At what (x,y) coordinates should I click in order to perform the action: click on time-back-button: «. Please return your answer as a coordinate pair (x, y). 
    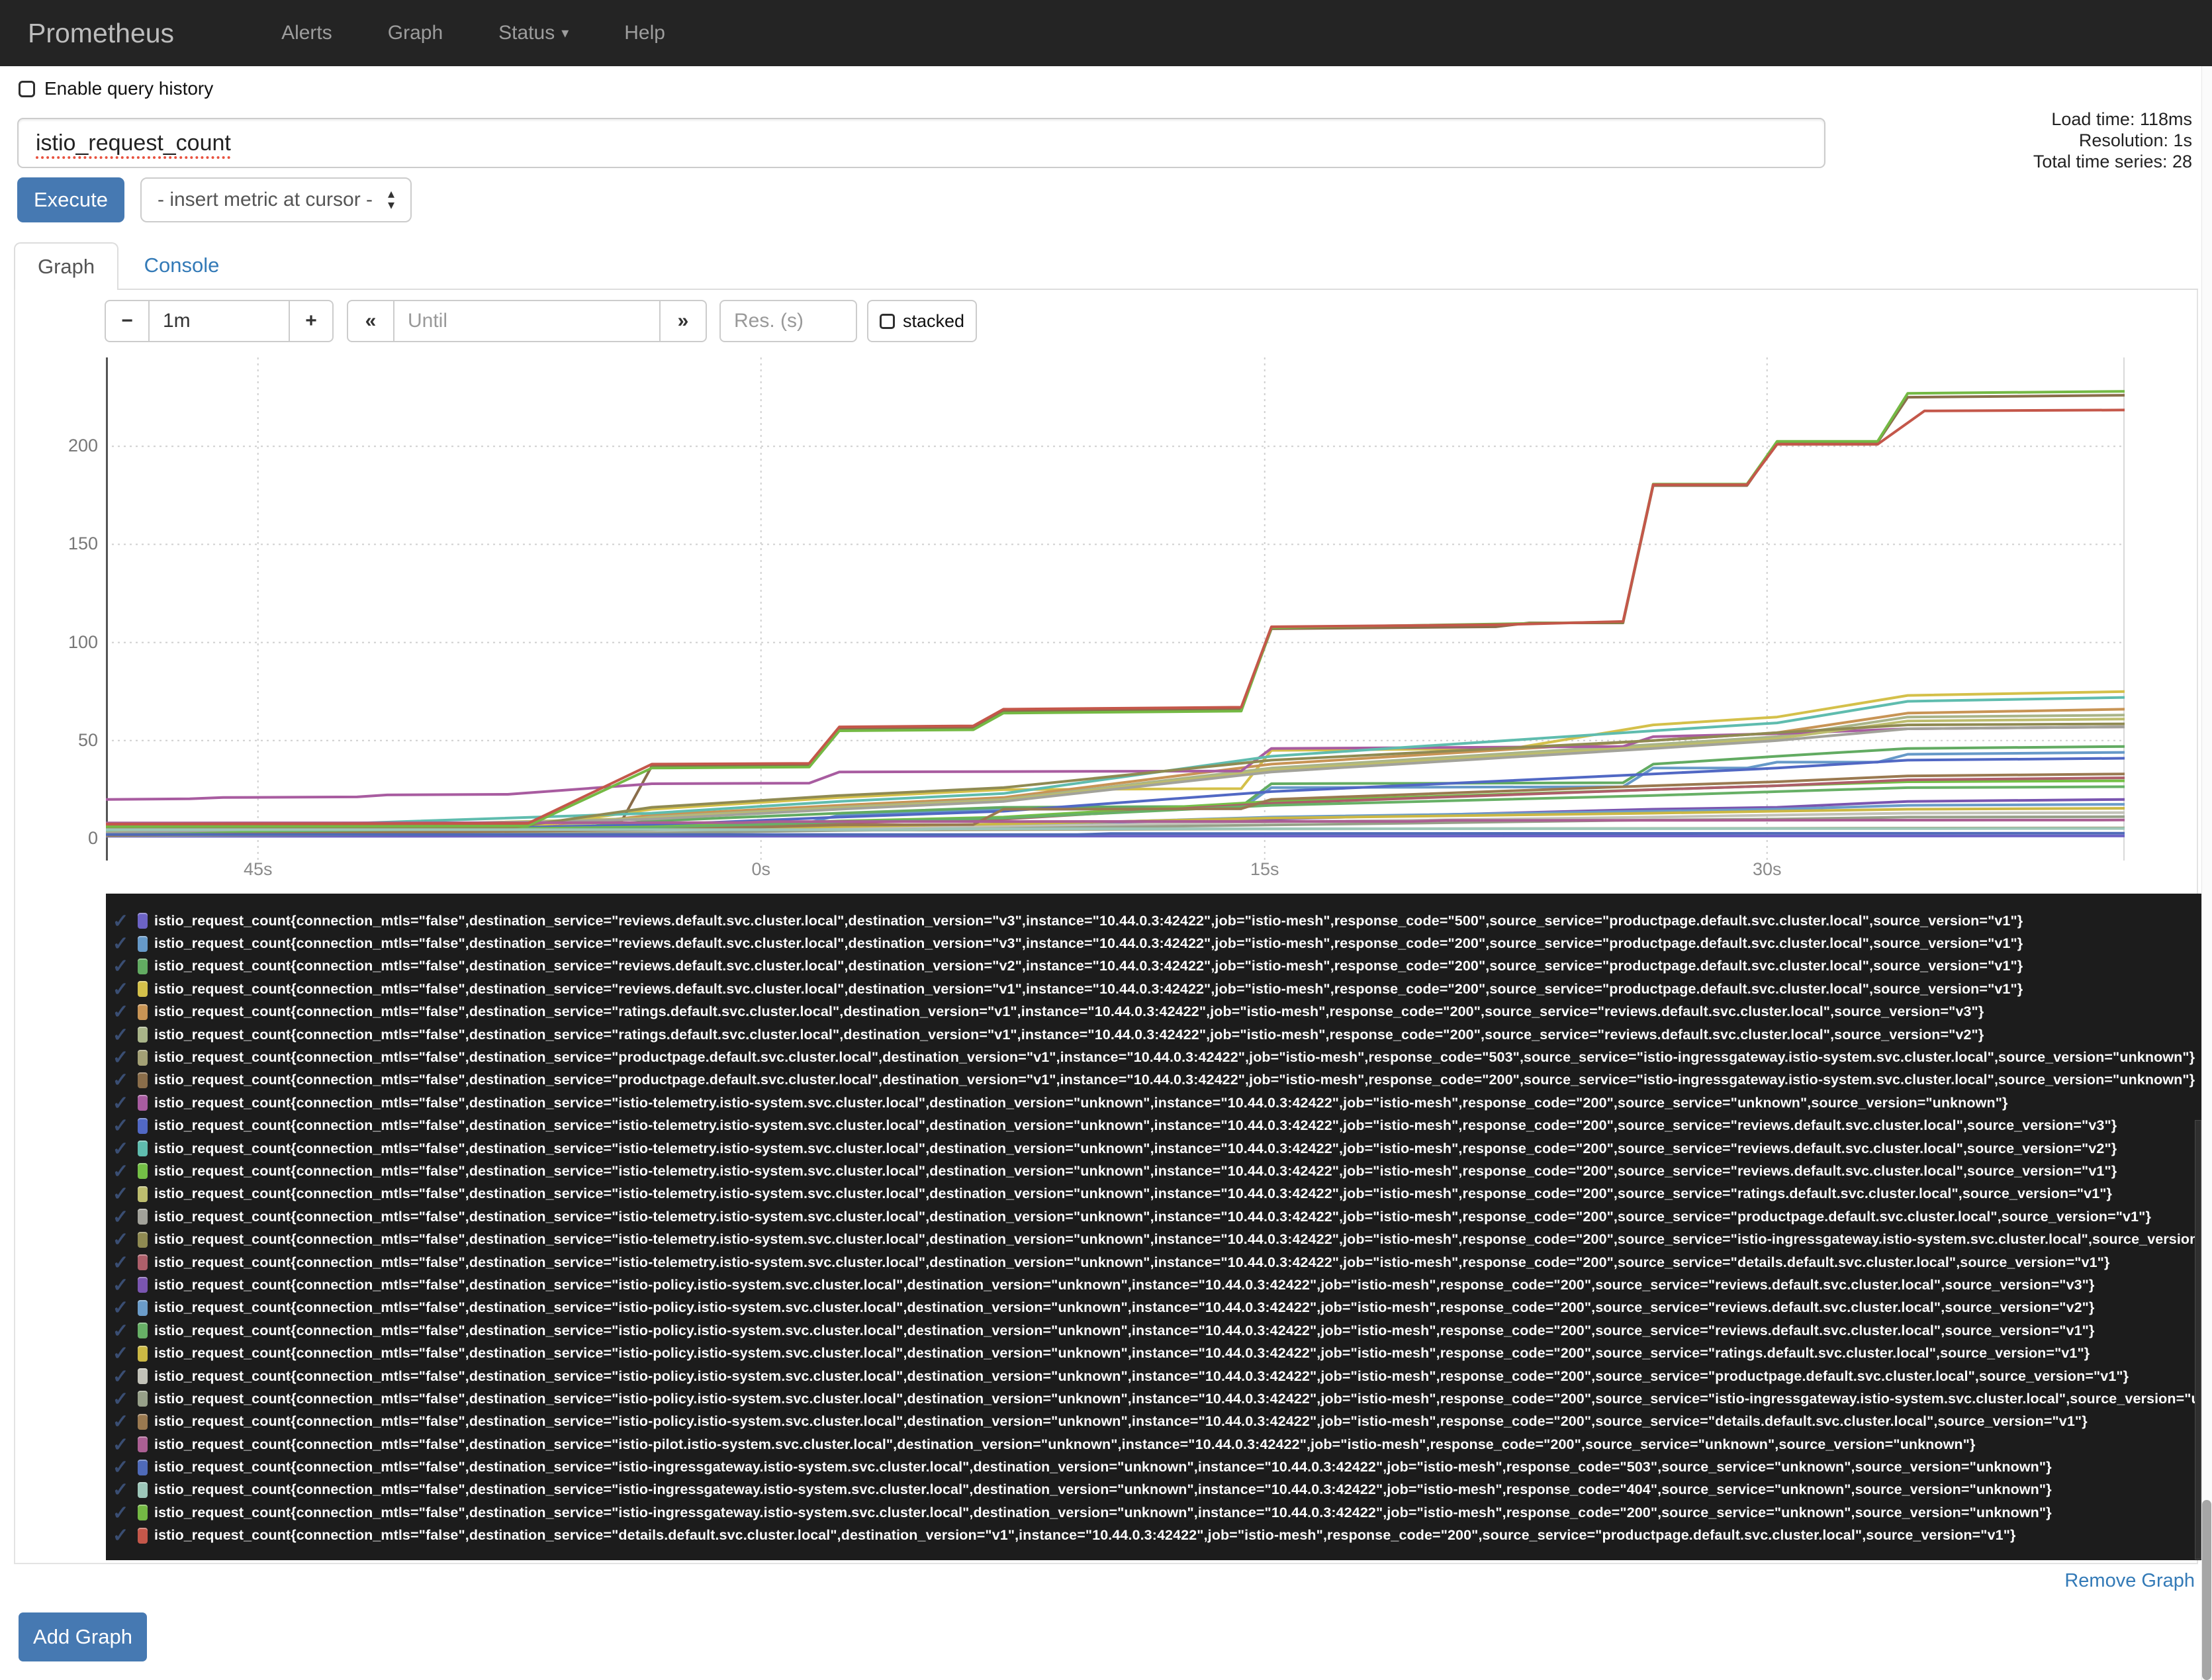
    Looking at the image, I should click on (370, 321).